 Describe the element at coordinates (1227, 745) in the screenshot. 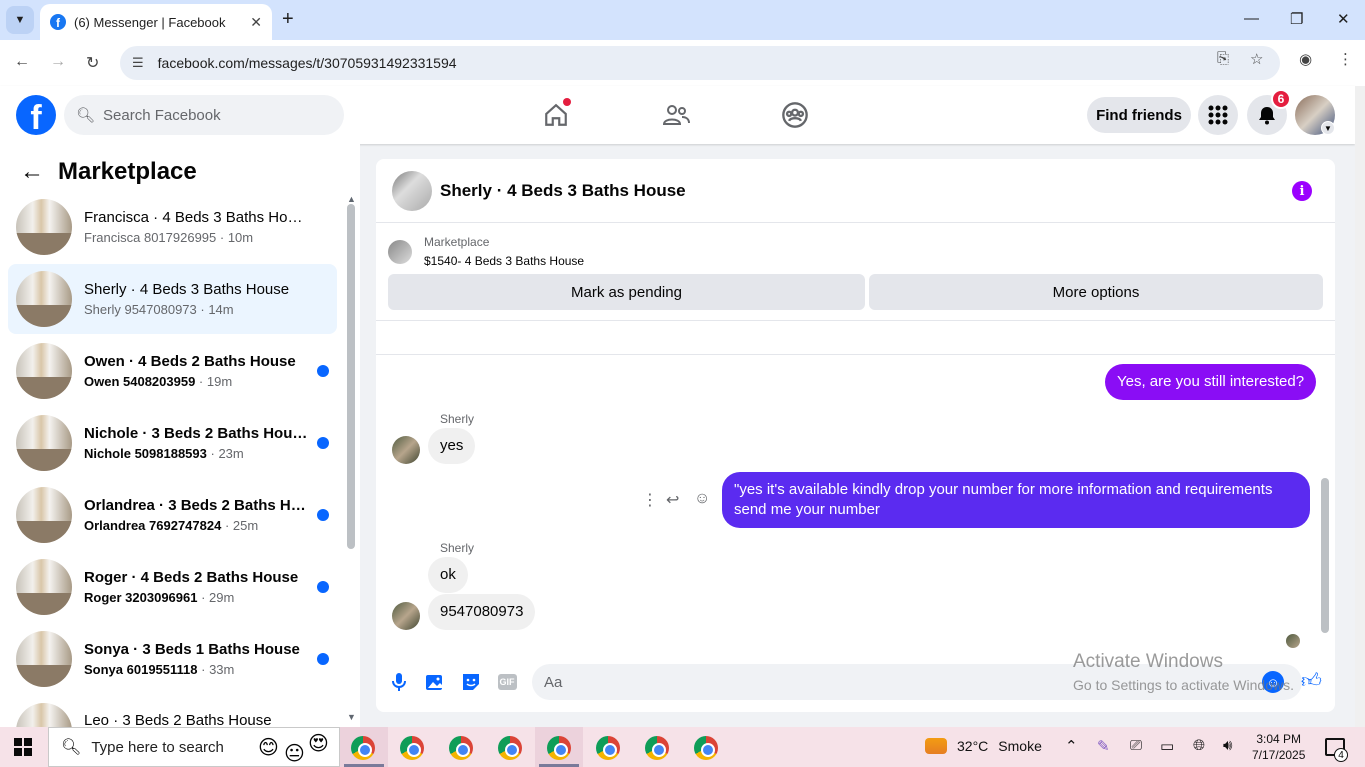

I see `volume-icon: 🔊︎` at that location.